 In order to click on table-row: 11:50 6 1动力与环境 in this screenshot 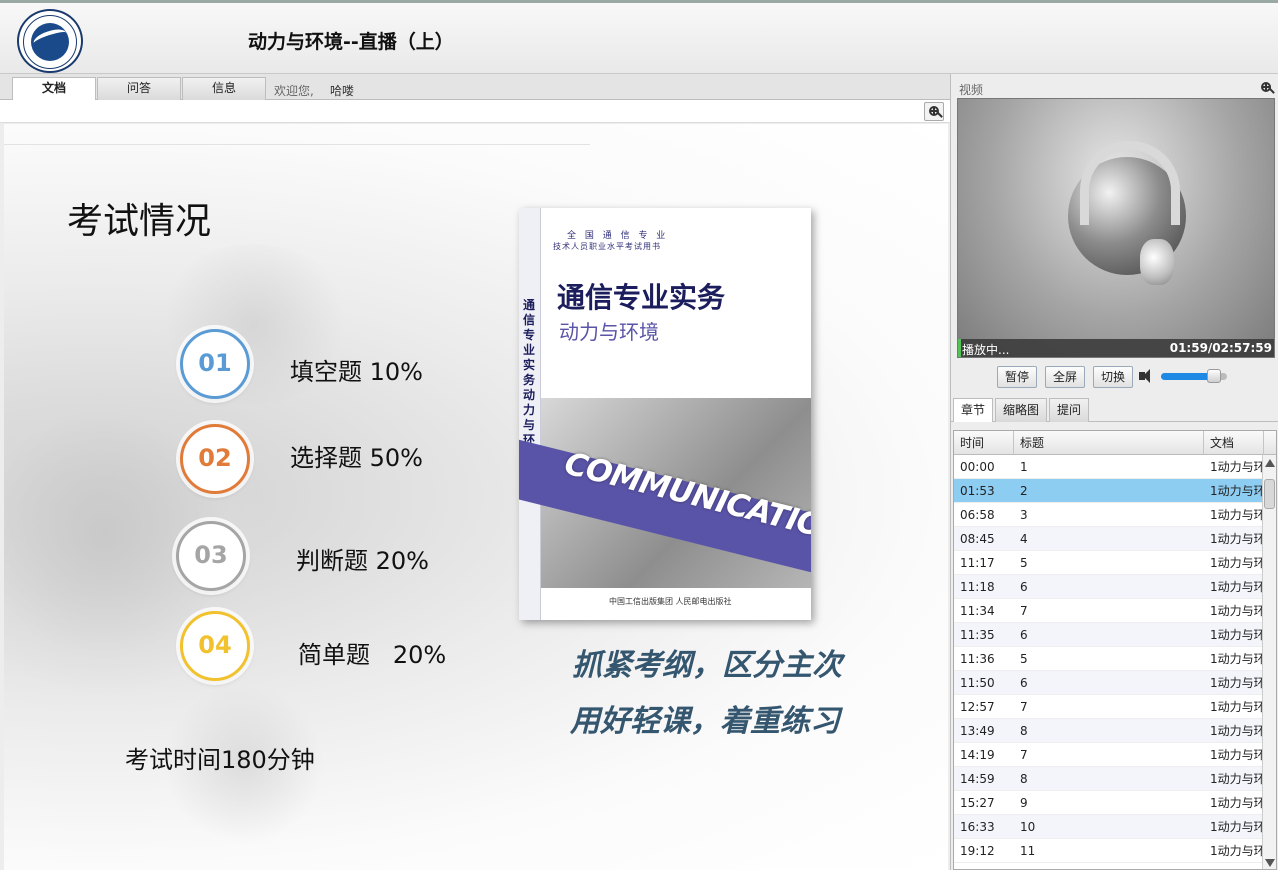, I will do `click(1109, 683)`.